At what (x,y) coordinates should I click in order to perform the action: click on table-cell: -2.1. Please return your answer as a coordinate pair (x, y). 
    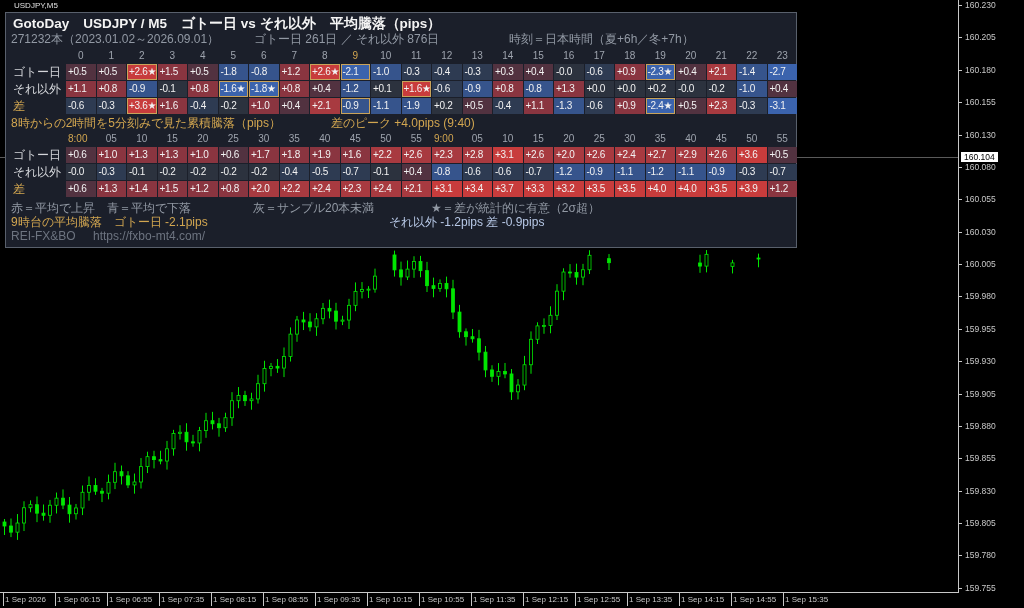
    Looking at the image, I should click on (355, 72).